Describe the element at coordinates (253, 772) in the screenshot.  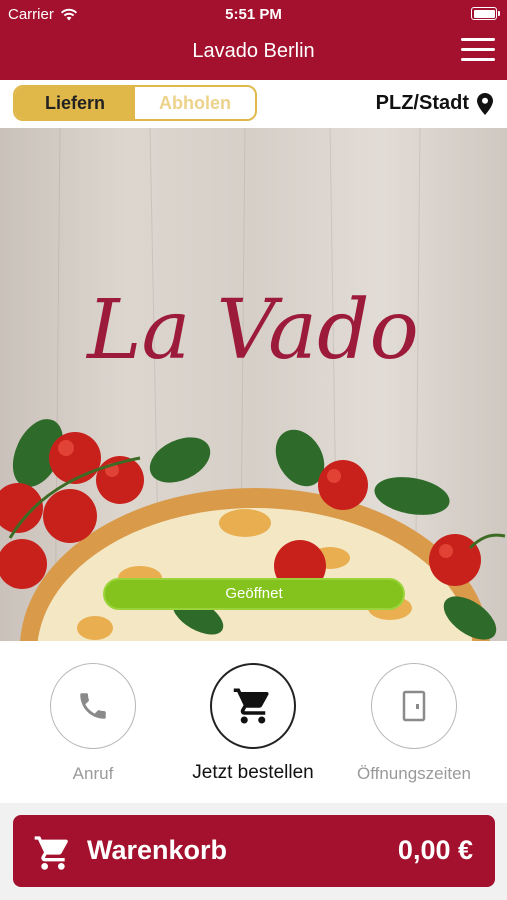
I see `order-now-label: Jetzt bestellen` at that location.